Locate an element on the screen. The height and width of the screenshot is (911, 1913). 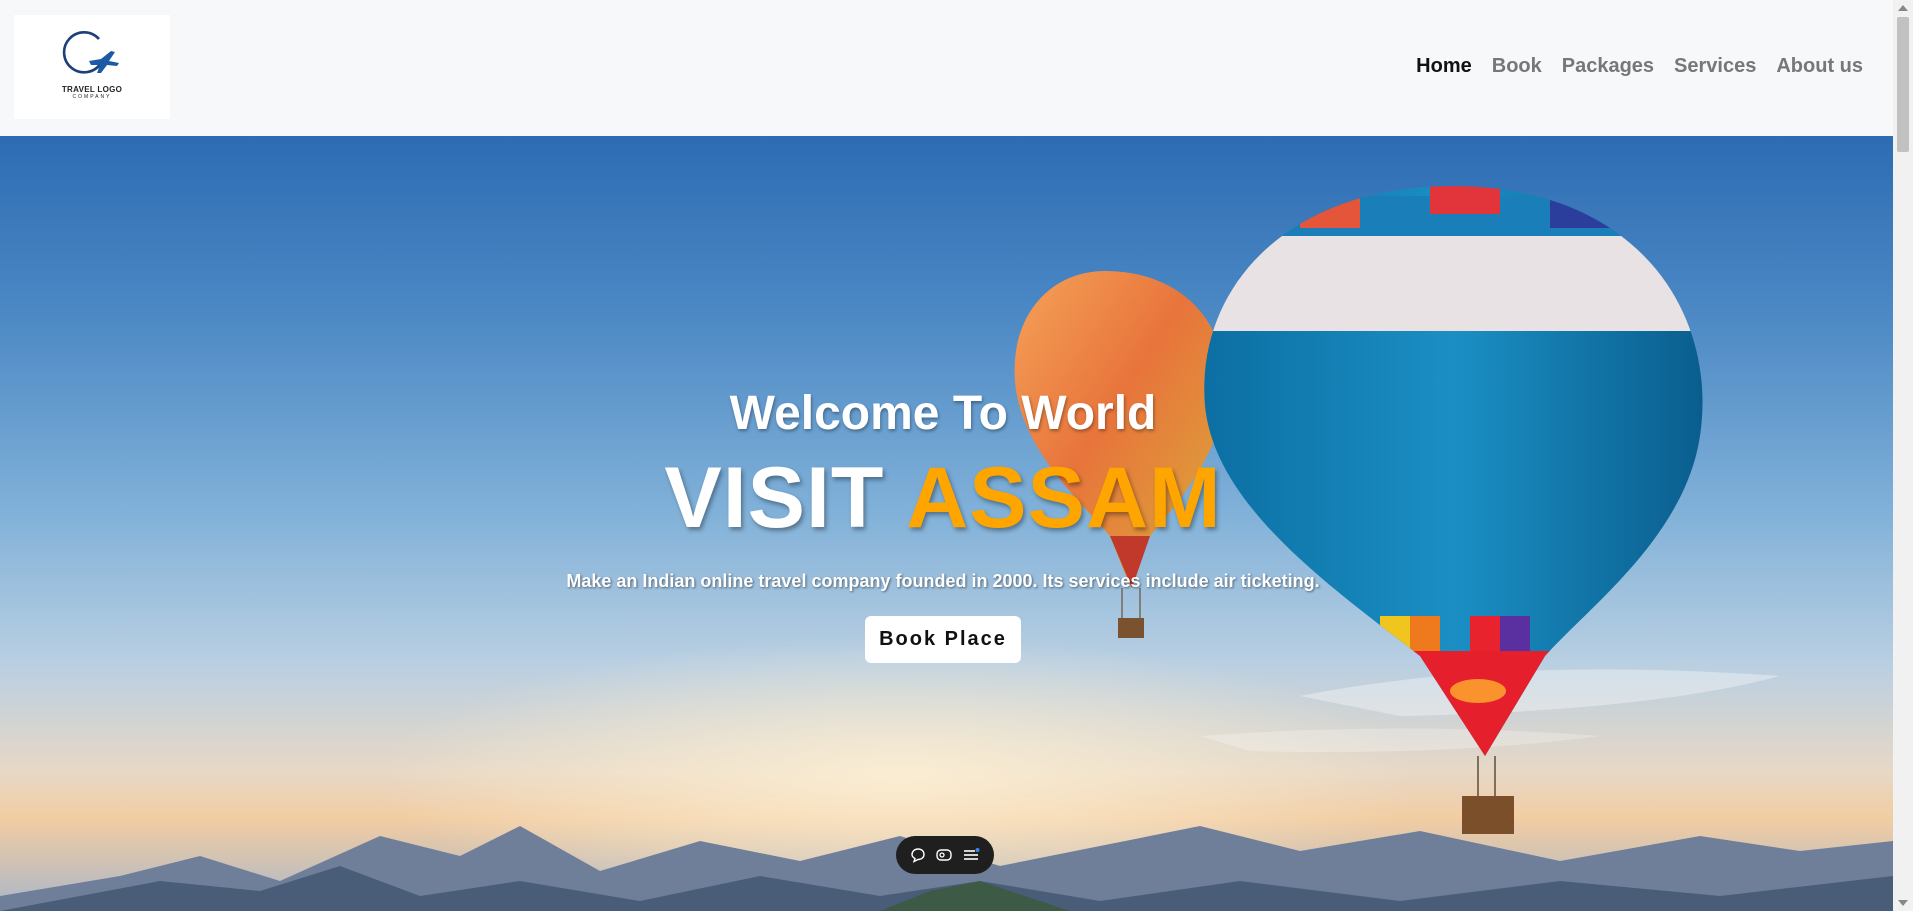
logo: TRAVEL LOGO COMPANY is located at coordinates (92, 67).